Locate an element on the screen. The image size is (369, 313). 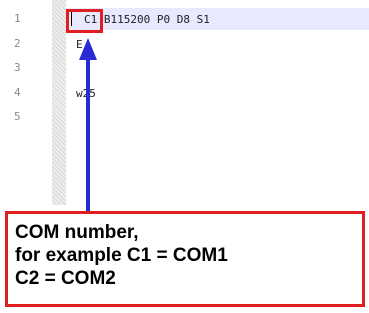
callout-line: for example C1 = COM1 is located at coordinates (121, 255).